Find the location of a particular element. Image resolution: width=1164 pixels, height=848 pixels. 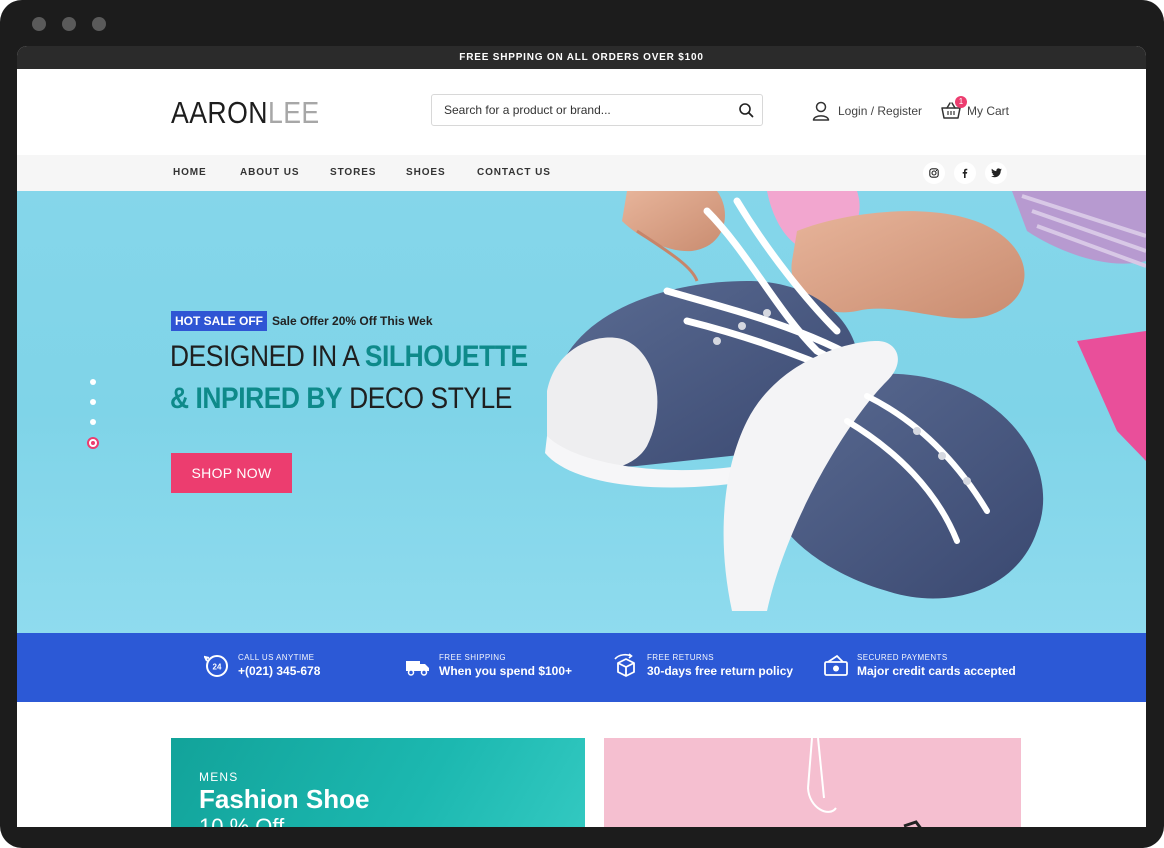

feature-returns: FREE RETURNS 30-days free return policy is located at coordinates (703, 666).